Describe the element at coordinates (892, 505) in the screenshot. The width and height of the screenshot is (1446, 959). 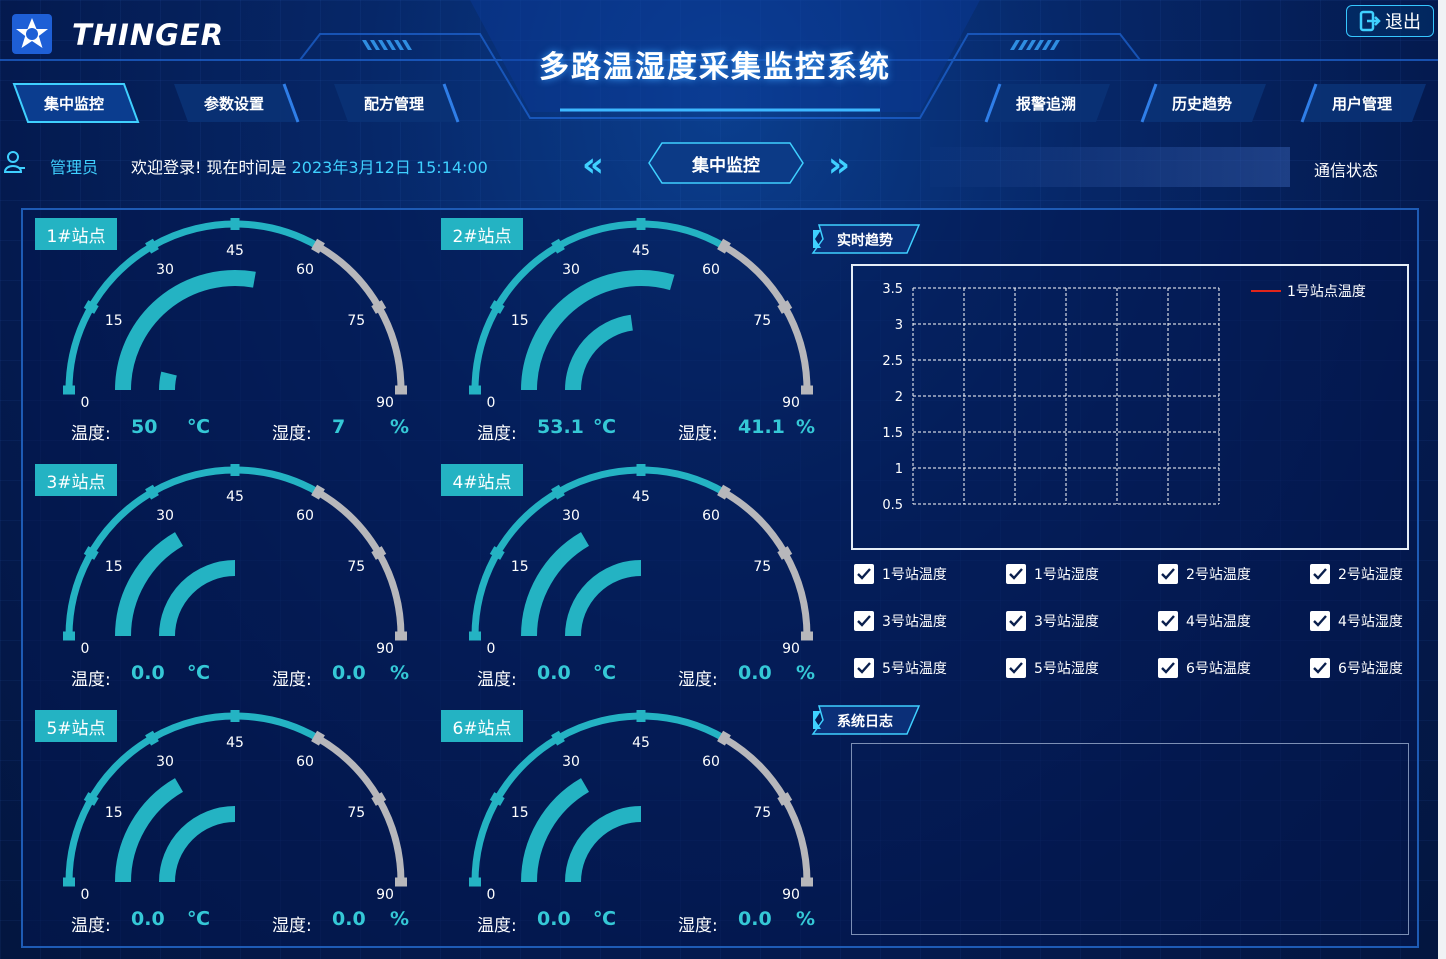
I see `y-tick-label: 0.5` at that location.